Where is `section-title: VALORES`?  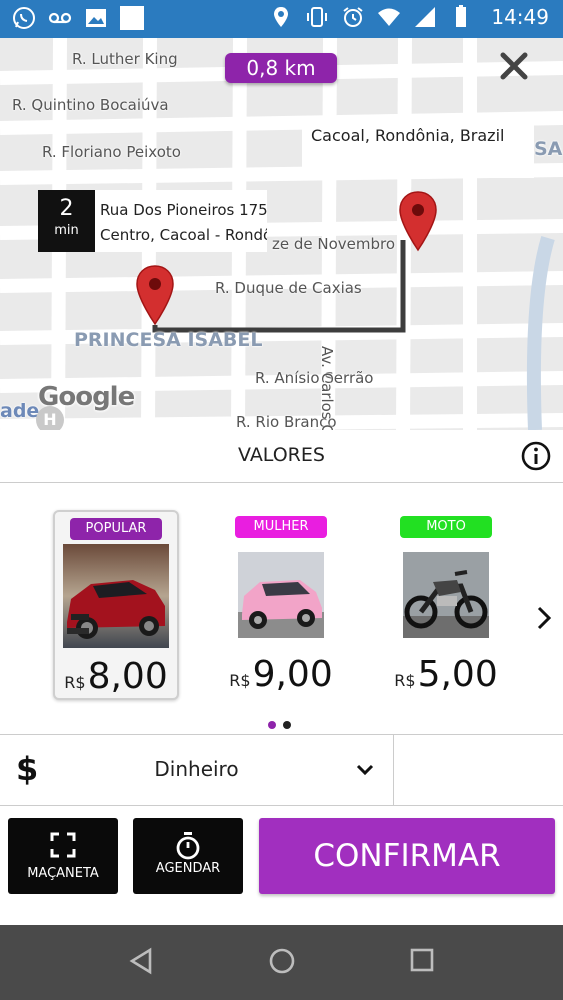
section-title: VALORES is located at coordinates (281, 455).